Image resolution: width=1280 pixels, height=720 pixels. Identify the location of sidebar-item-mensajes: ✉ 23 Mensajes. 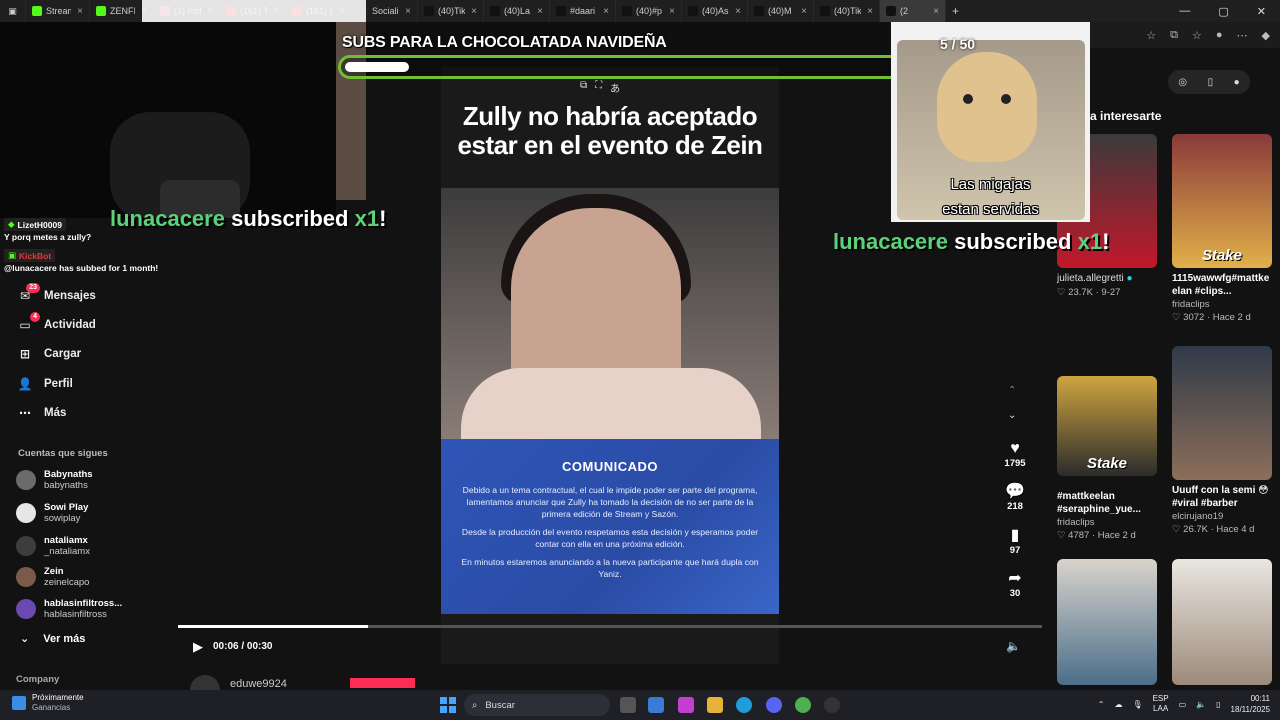
(57, 293).